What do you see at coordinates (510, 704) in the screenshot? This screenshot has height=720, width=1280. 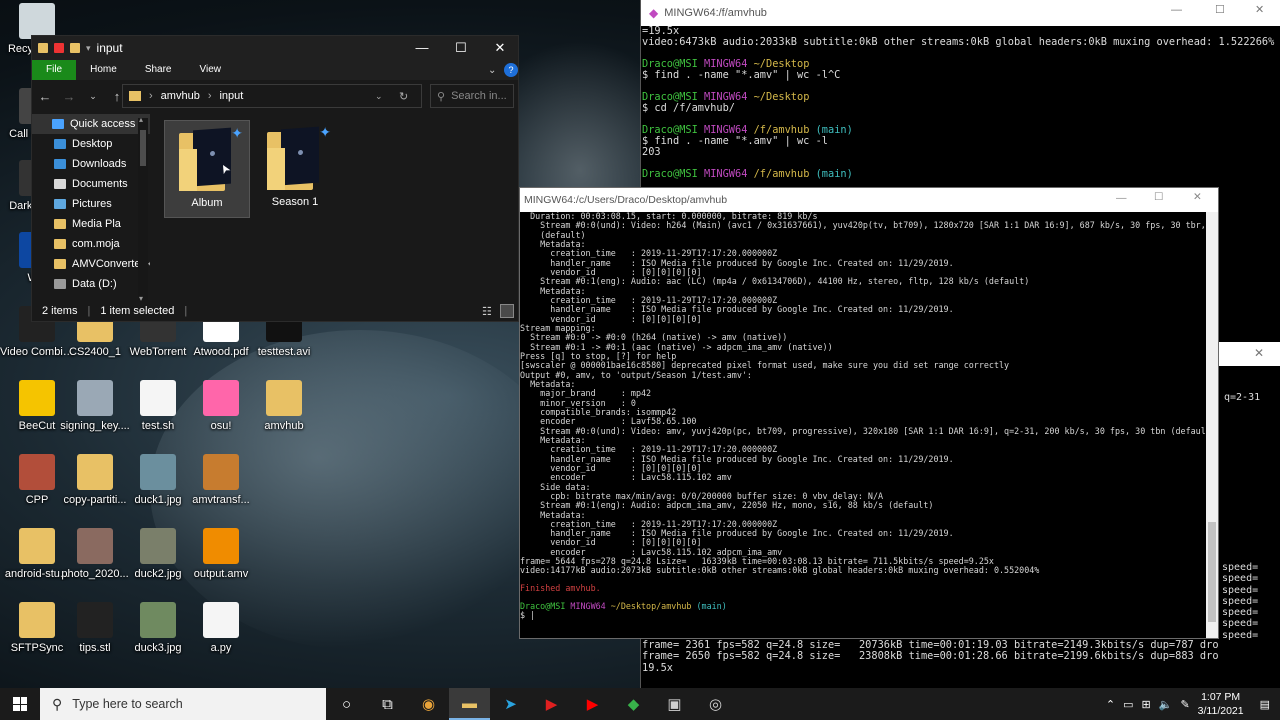 I see `telegram-icon: ➤` at bounding box center [510, 704].